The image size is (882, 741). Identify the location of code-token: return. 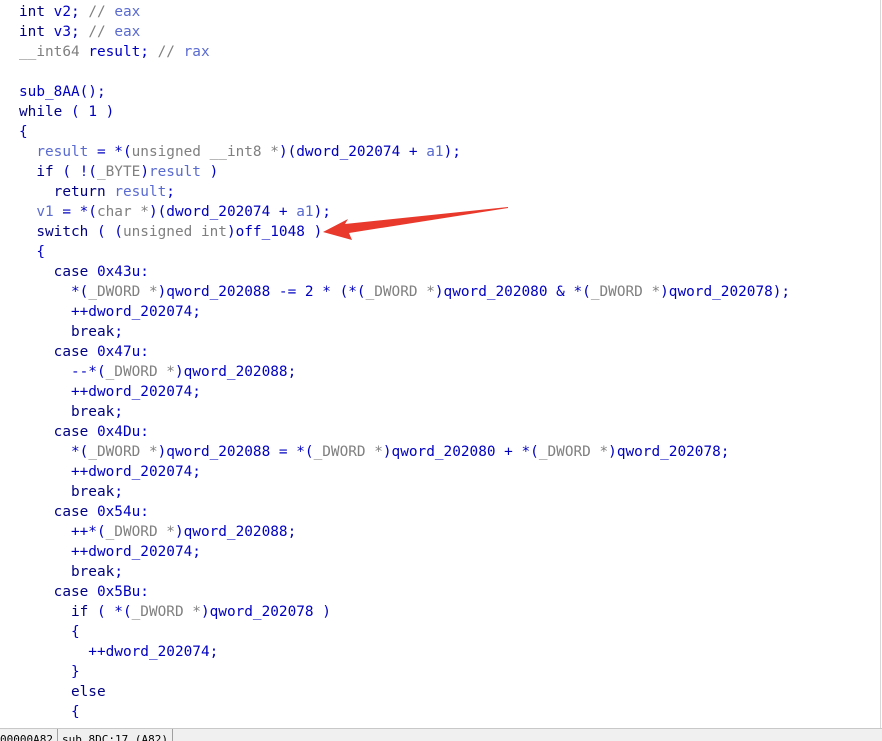
(67, 192).